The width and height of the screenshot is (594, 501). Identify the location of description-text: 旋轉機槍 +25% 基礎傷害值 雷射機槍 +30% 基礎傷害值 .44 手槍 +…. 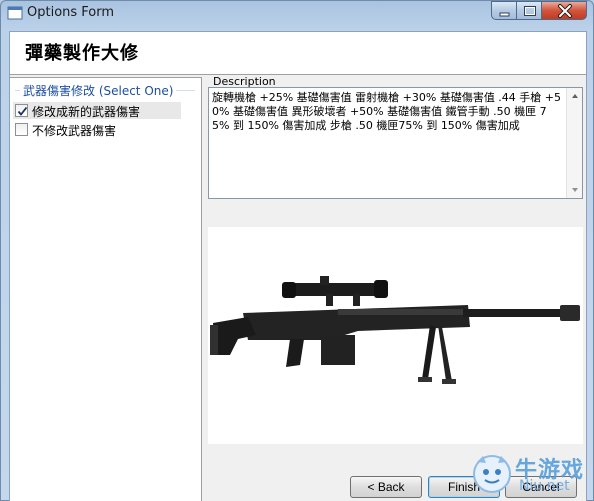
(387, 111).